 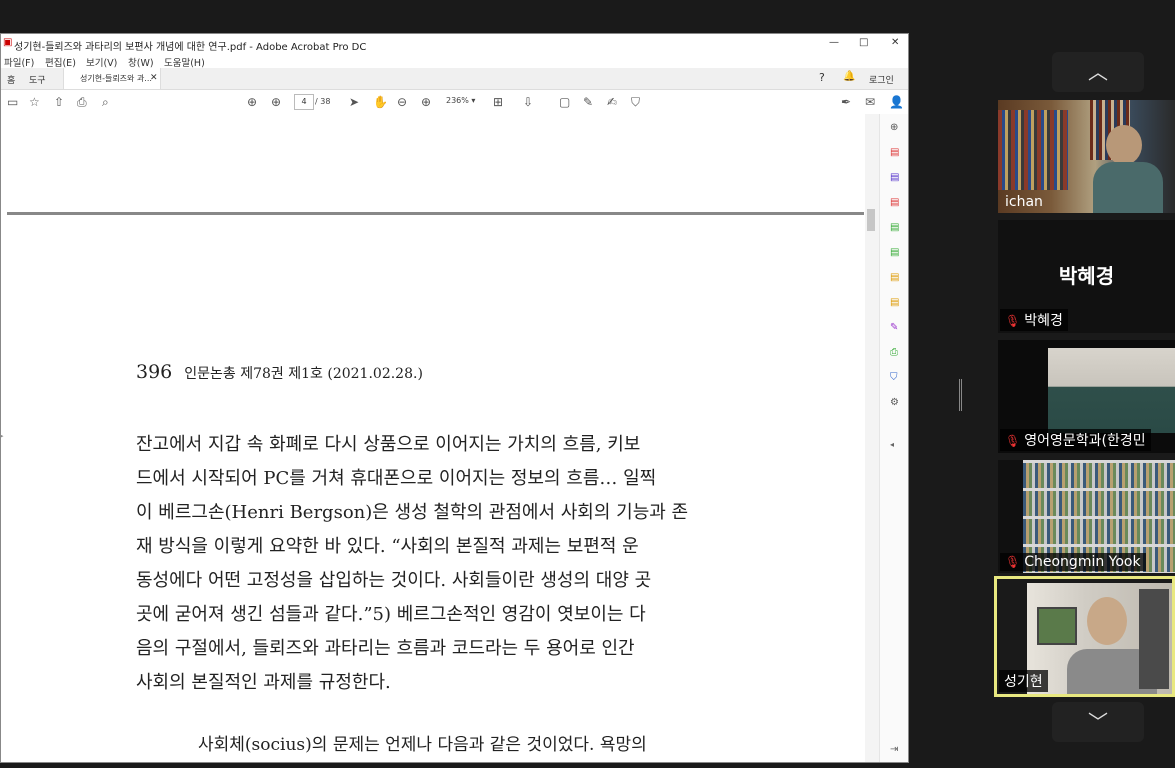 What do you see at coordinates (323, 101) in the screenshot?
I see `page-total: / 38` at bounding box center [323, 101].